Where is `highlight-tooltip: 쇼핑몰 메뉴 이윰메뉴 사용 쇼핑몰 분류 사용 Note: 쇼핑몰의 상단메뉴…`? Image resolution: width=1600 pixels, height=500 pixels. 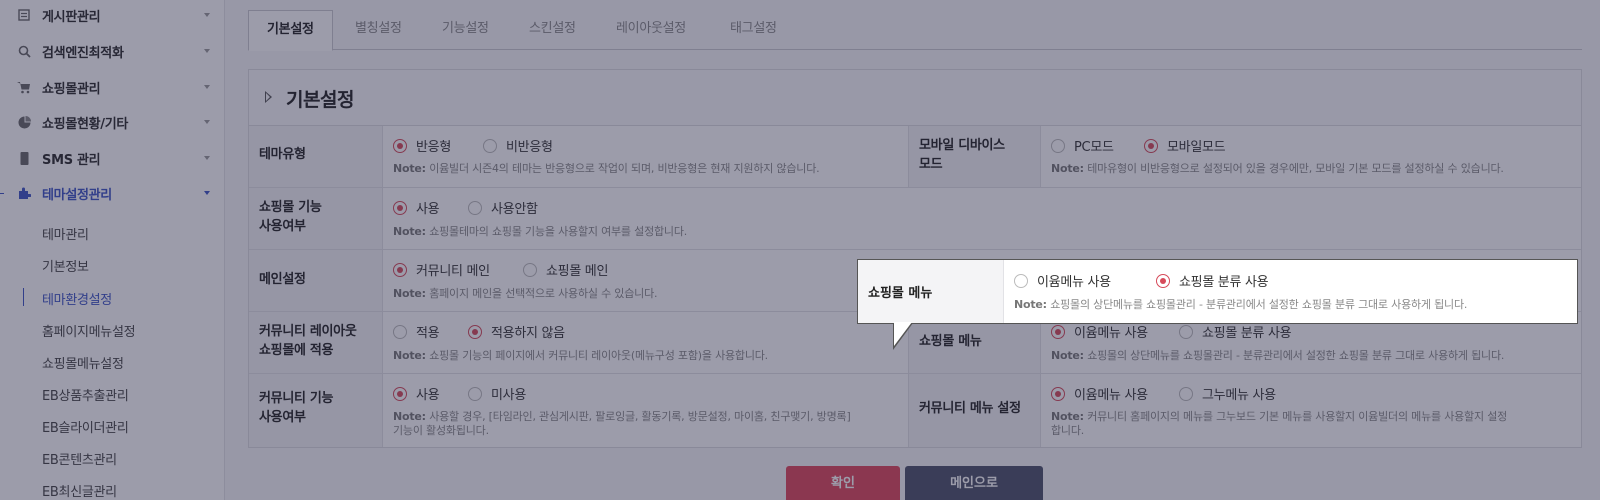
highlight-tooltip: 쇼핑몰 메뉴 이윰메뉴 사용 쇼핑몰 분류 사용 Note: 쇼핑몰의 상단메뉴… is located at coordinates (1217, 291).